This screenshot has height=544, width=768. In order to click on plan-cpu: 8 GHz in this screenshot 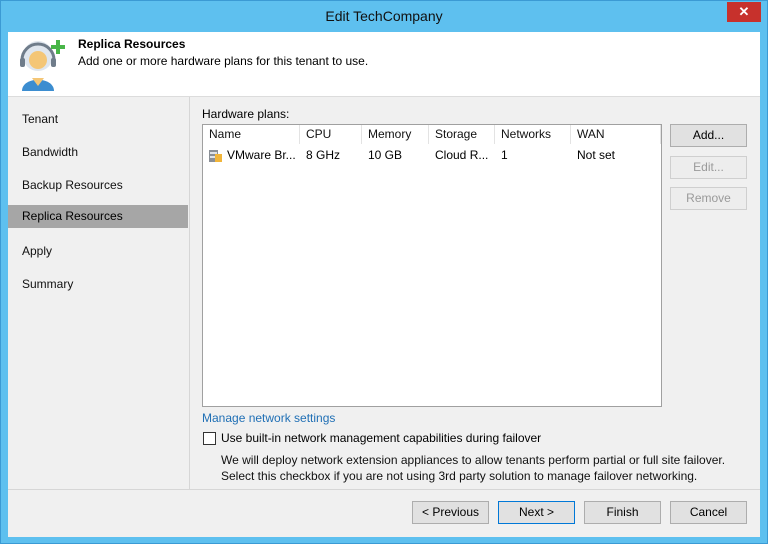, I will do `click(323, 155)`.